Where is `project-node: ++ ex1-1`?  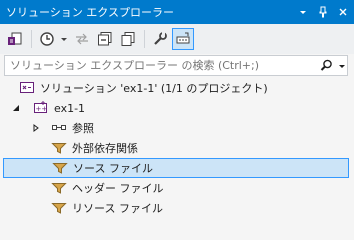 project-node: ++ ex1-1 is located at coordinates (175, 108).